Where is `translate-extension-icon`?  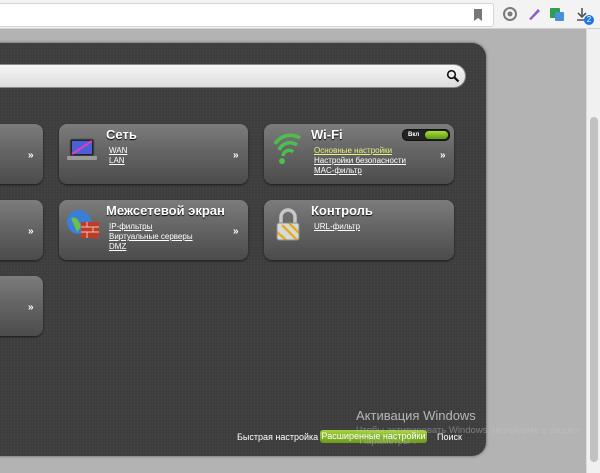 translate-extension-icon is located at coordinates (557, 14).